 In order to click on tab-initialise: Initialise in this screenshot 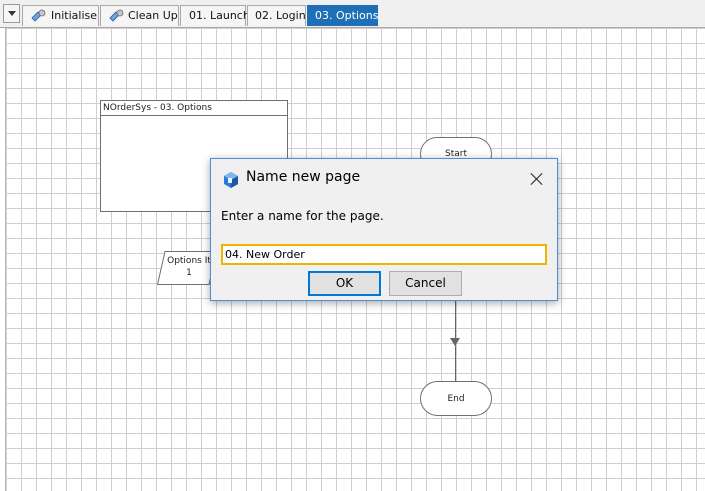, I will do `click(60, 15)`.